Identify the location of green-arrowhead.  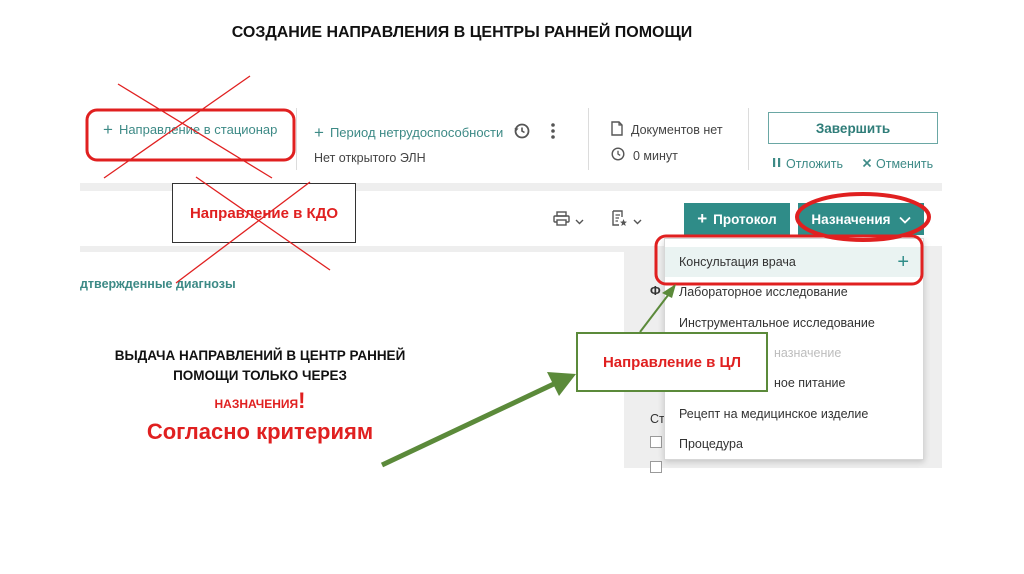
(669, 291).